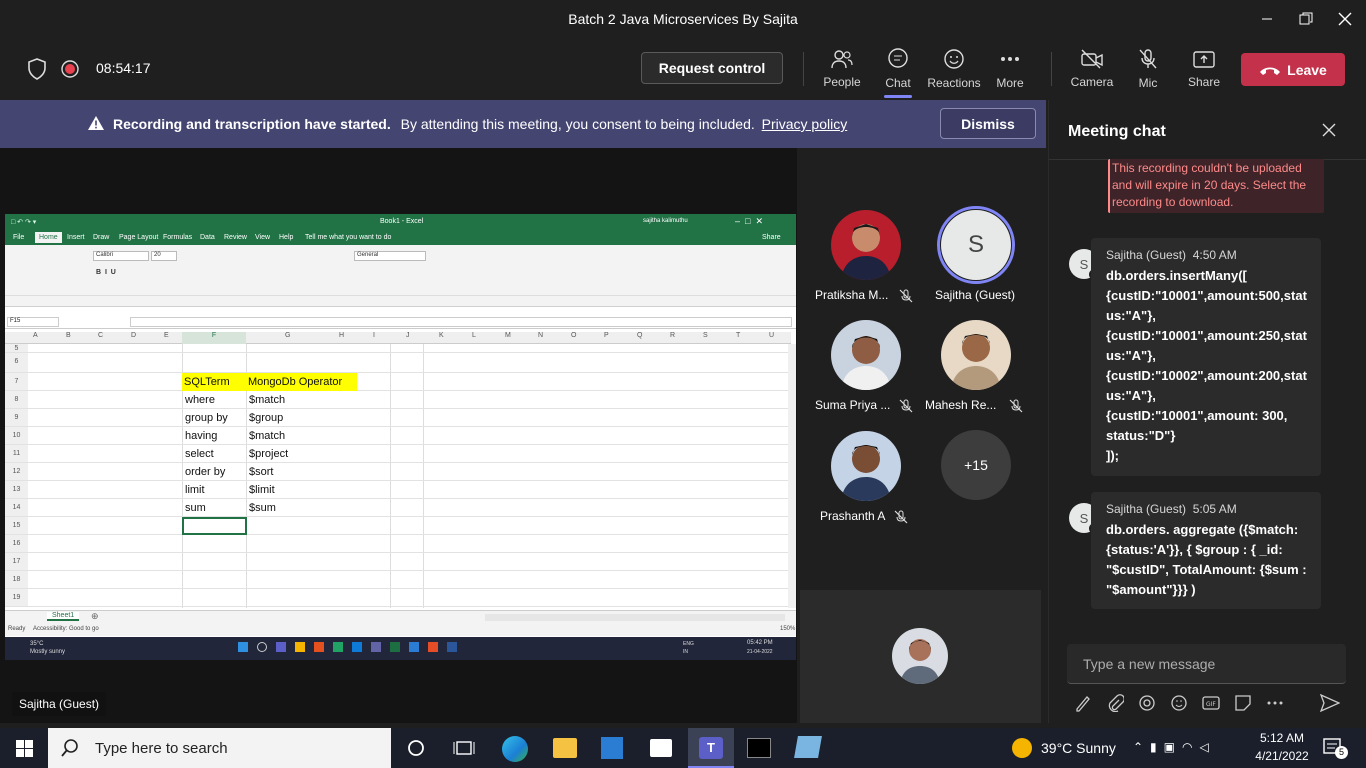 This screenshot has height=768, width=1366. Describe the element at coordinates (712, 68) in the screenshot. I see `request-control-button: Request control` at that location.